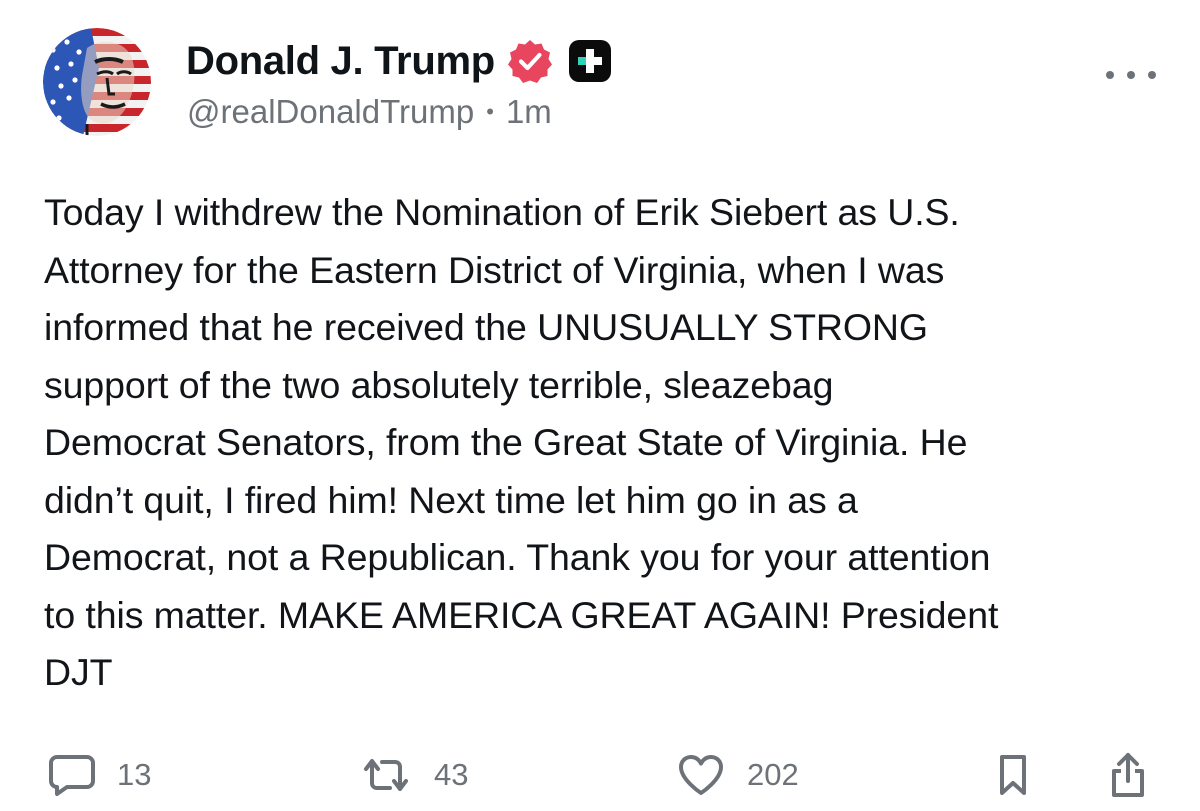 Image resolution: width=1200 pixels, height=811 pixels. What do you see at coordinates (773, 774) in the screenshot?
I see `like-count: 202` at bounding box center [773, 774].